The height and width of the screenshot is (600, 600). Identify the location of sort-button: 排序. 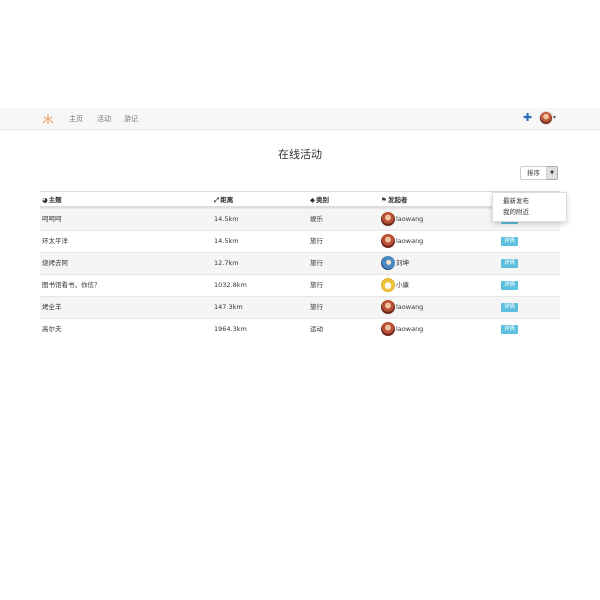
(533, 173).